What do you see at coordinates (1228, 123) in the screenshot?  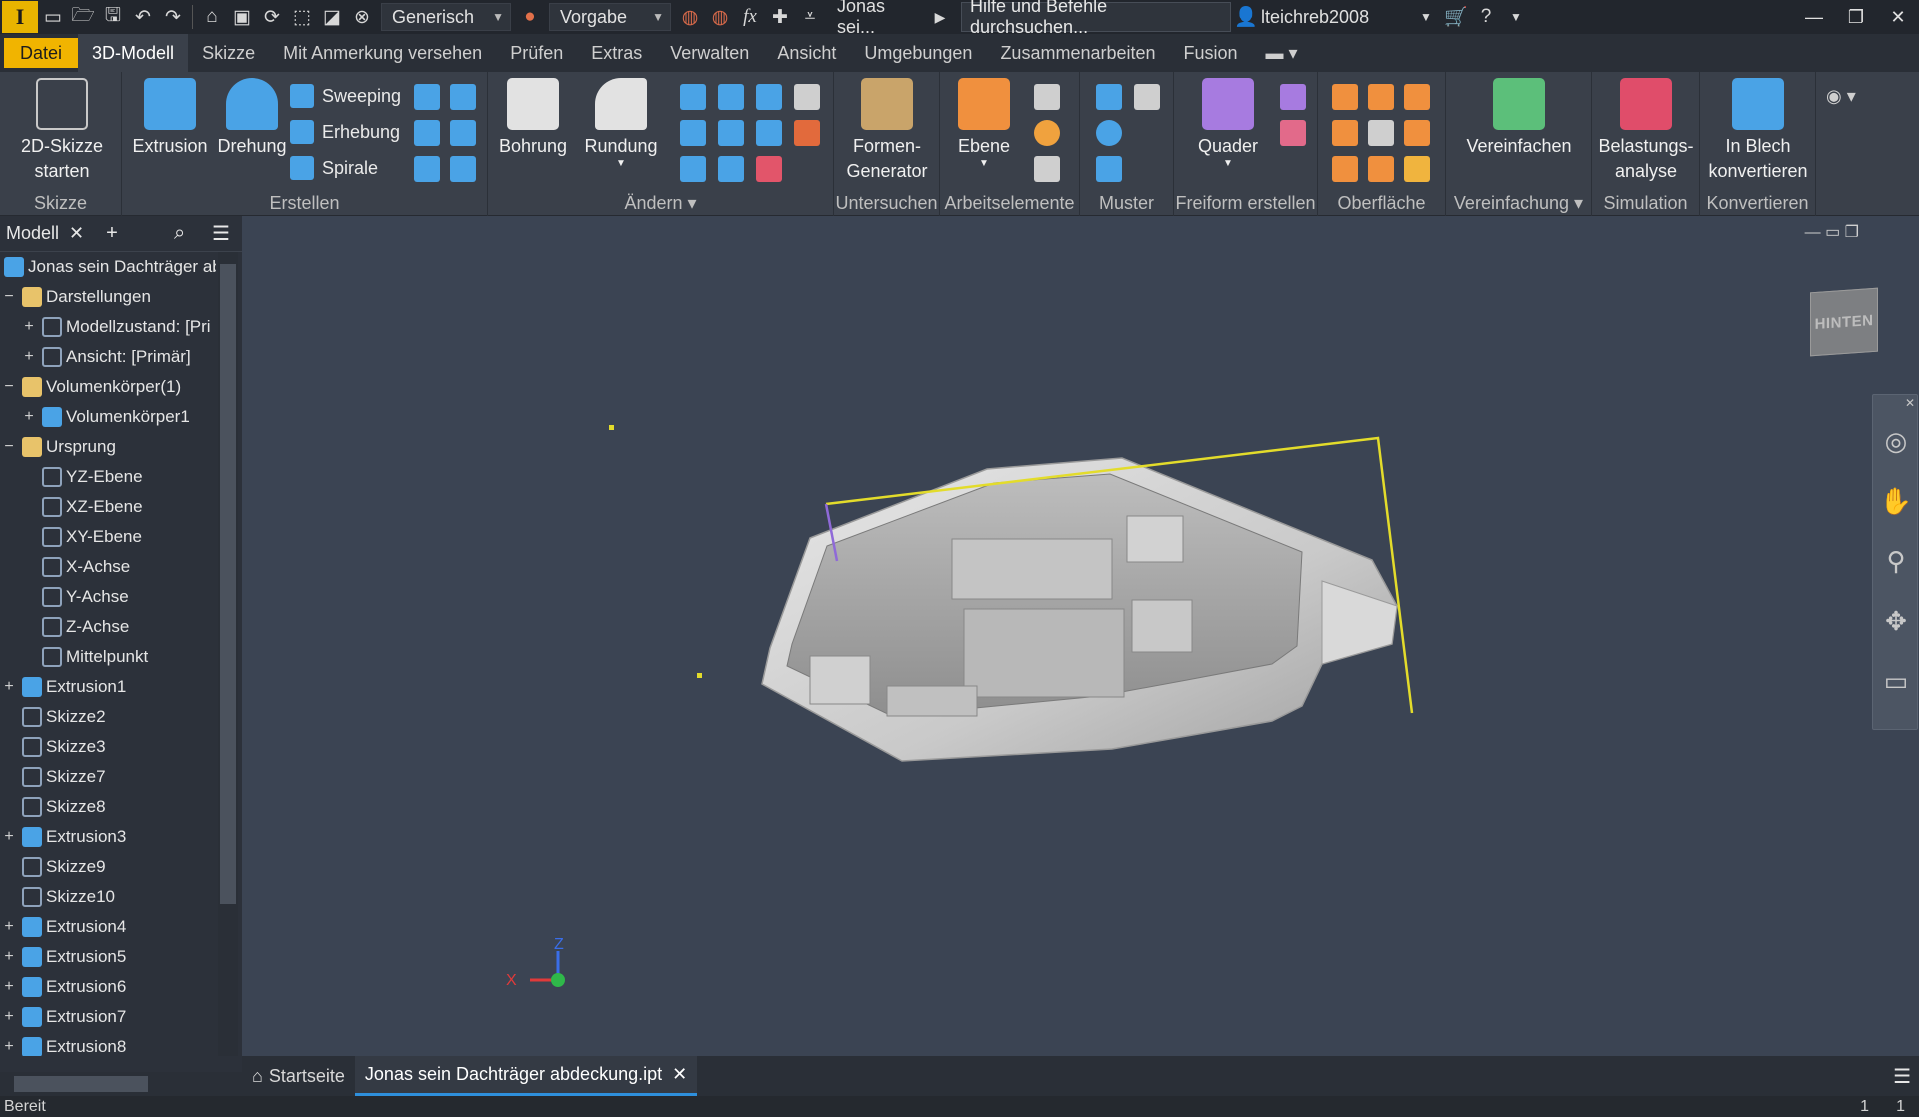 I see `quader-button: Quader ▼` at bounding box center [1228, 123].